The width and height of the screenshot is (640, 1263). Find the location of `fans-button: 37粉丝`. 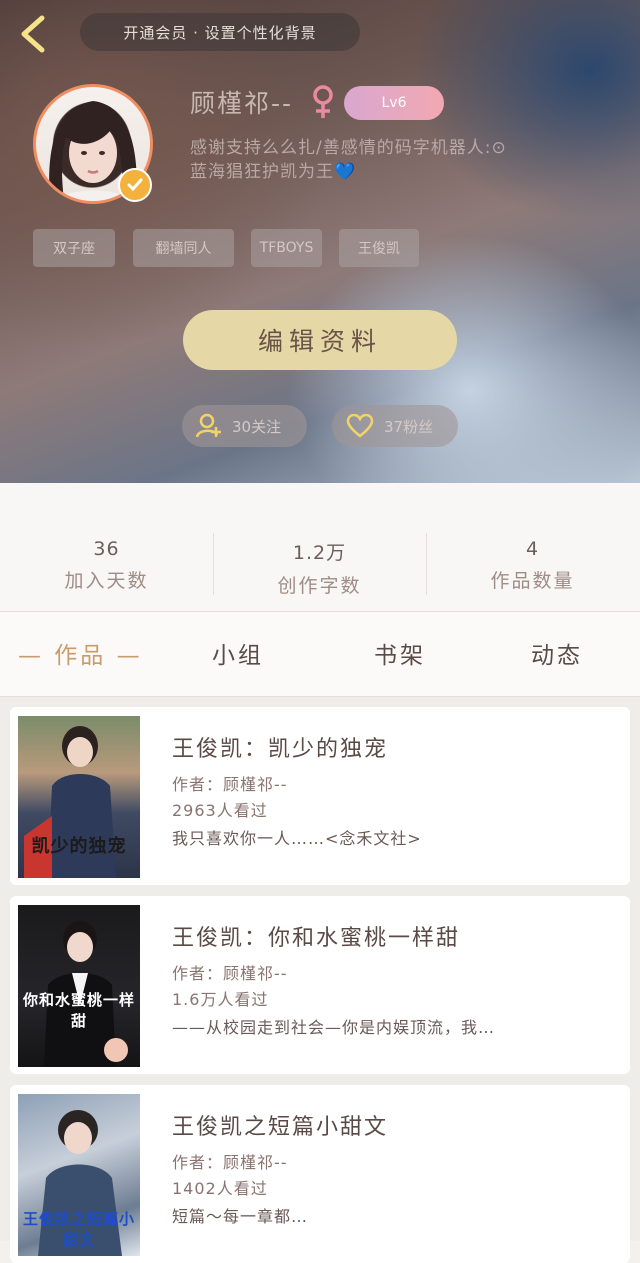

fans-button: 37粉丝 is located at coordinates (395, 426).